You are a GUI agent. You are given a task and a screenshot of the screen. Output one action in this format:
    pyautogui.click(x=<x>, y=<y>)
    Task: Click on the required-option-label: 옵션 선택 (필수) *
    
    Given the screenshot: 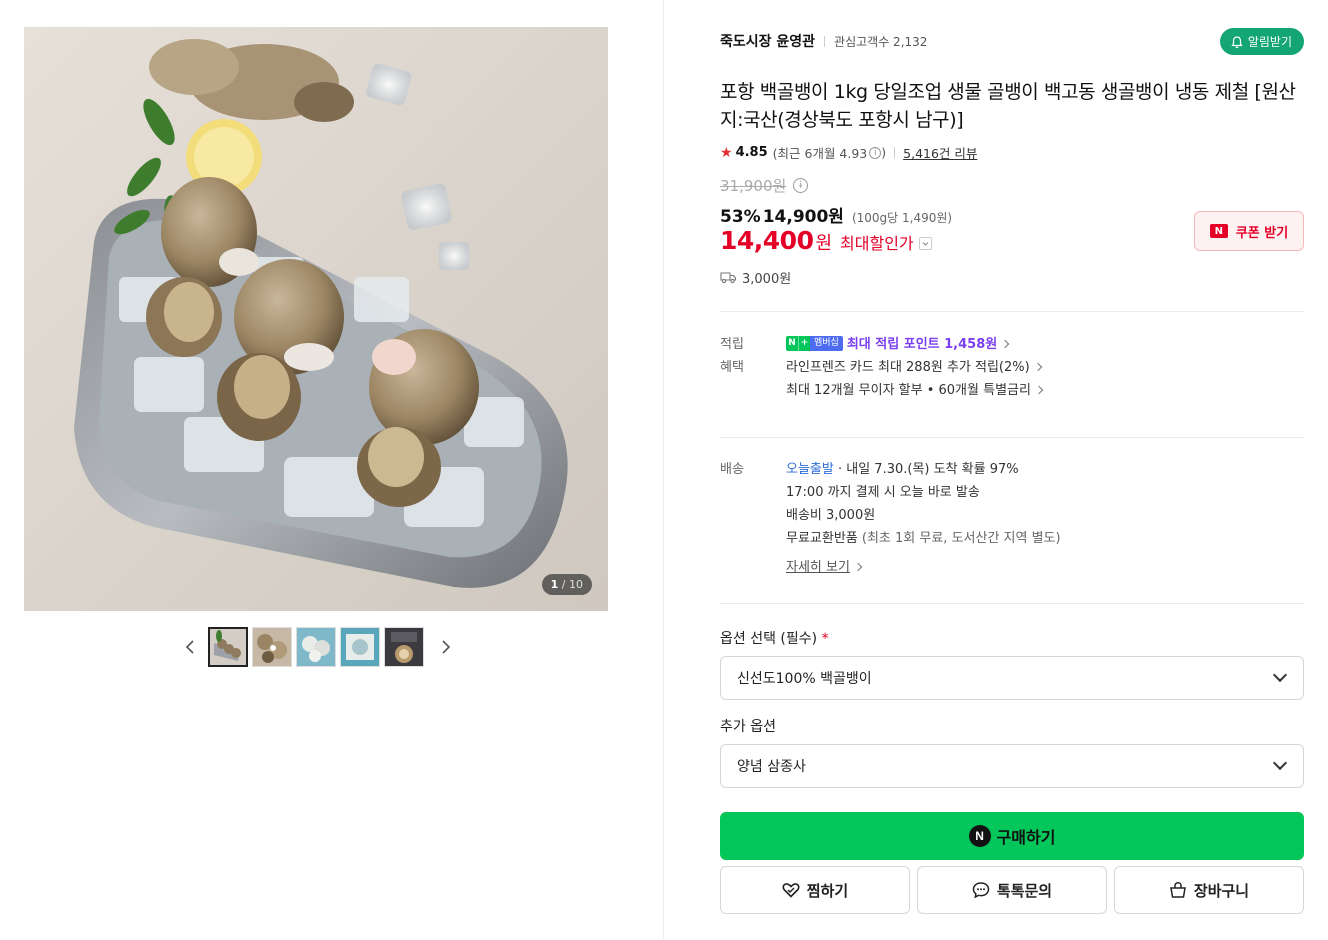 What is the action you would take?
    pyautogui.click(x=774, y=638)
    